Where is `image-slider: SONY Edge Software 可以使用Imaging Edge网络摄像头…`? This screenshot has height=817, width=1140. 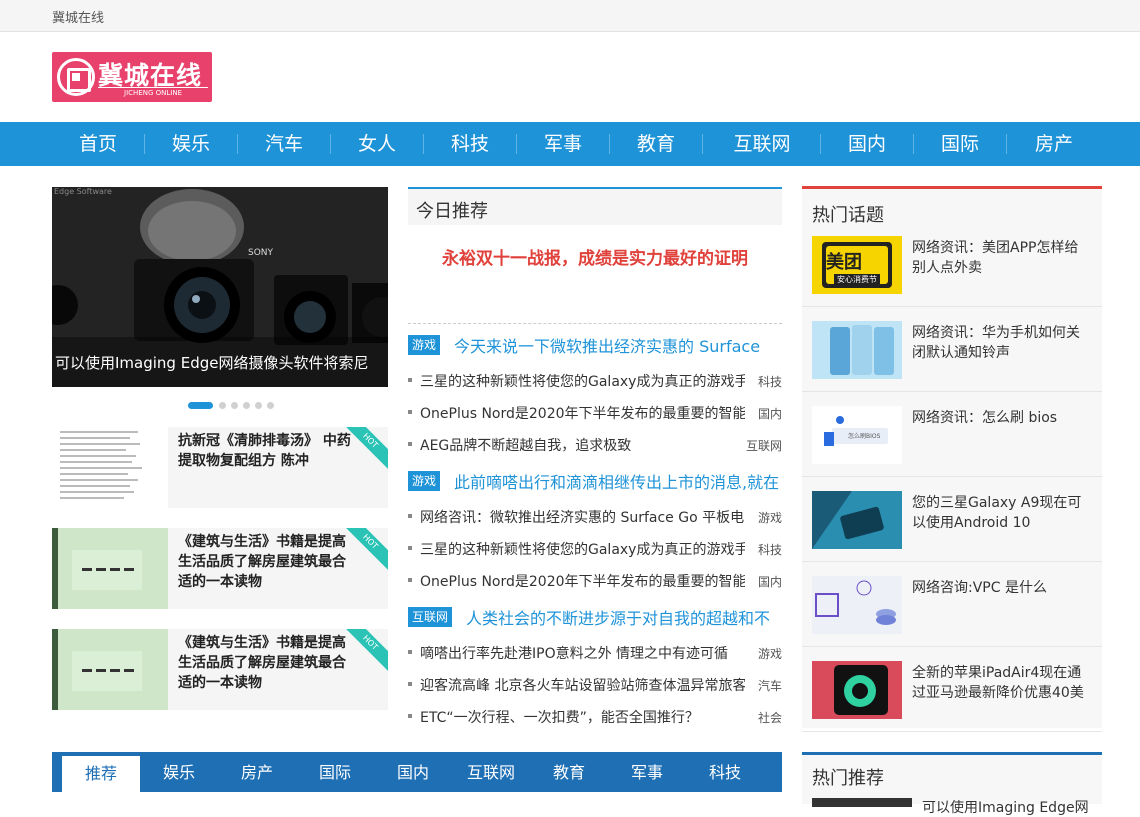
image-slider: SONY Edge Software 可以使用Imaging Edge网络摄像头… is located at coordinates (220, 287).